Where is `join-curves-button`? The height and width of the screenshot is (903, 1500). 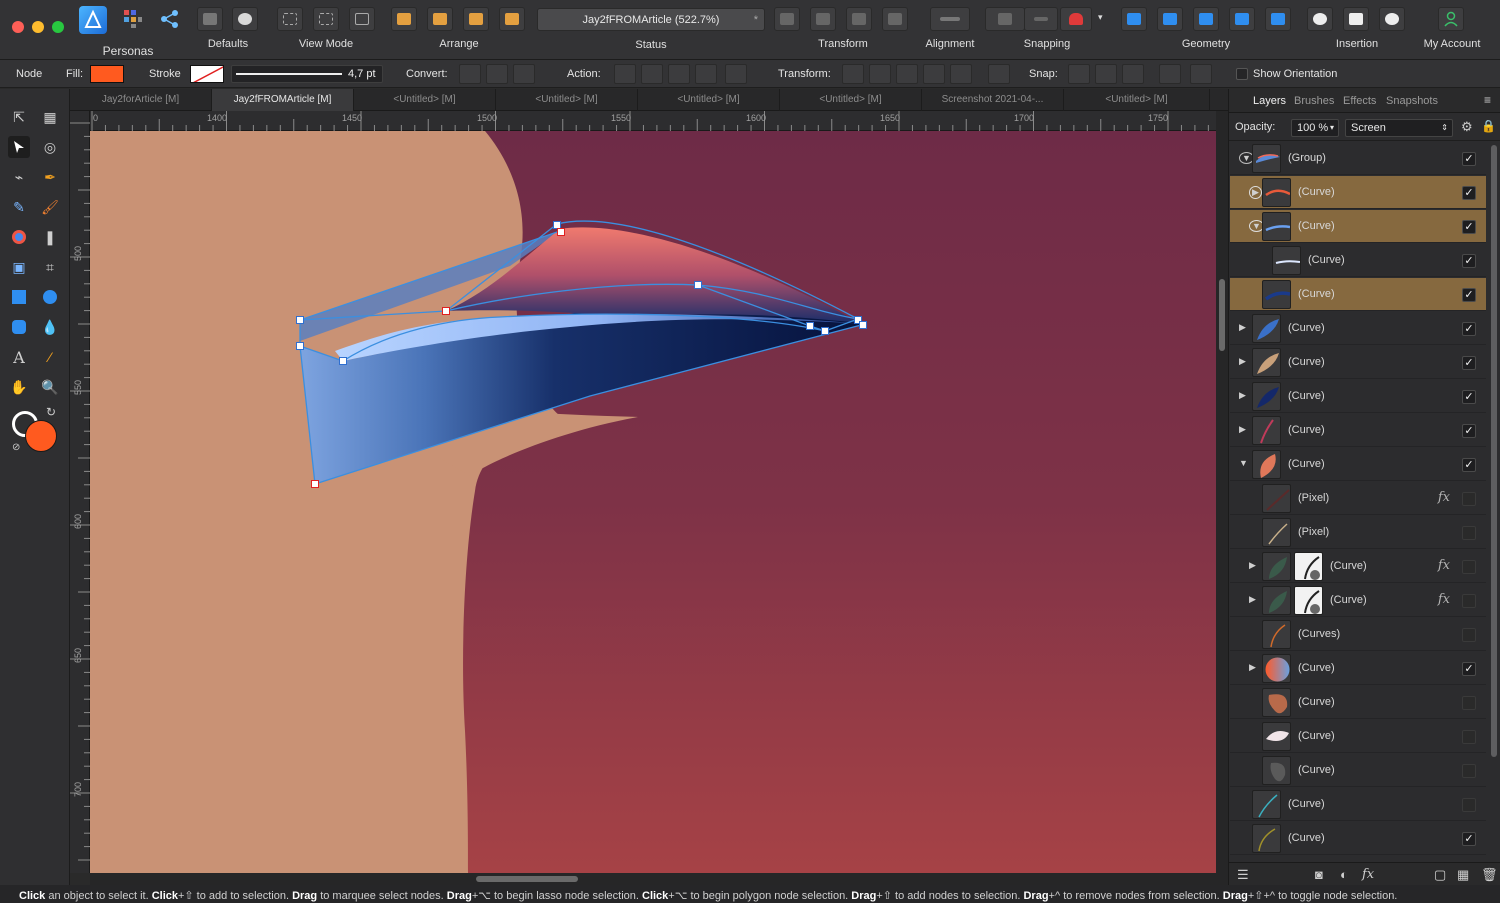 join-curves-button is located at coordinates (706, 74).